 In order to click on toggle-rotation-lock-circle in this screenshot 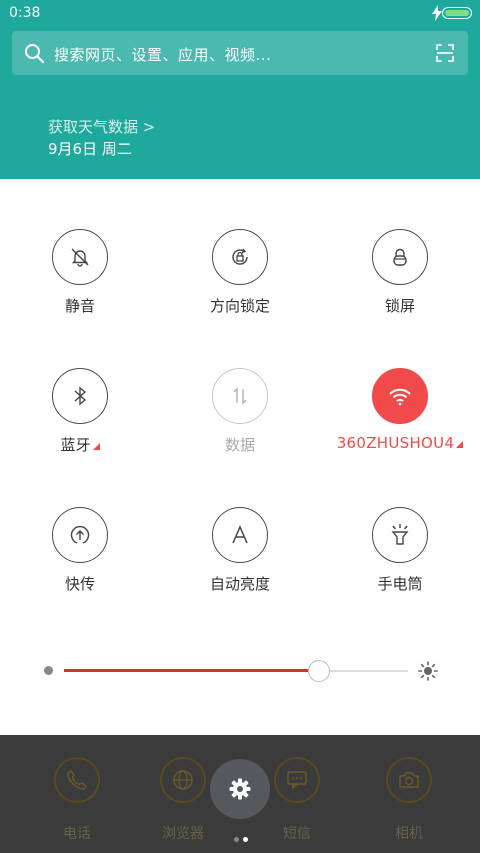, I will do `click(240, 257)`.